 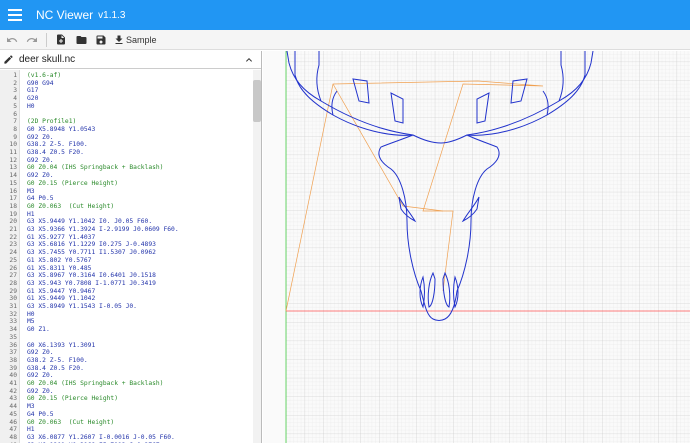 I want to click on code-line: 20 G3 X5.9449 Y1.1042 I0. J0.05 F60., so click(x=125, y=222).